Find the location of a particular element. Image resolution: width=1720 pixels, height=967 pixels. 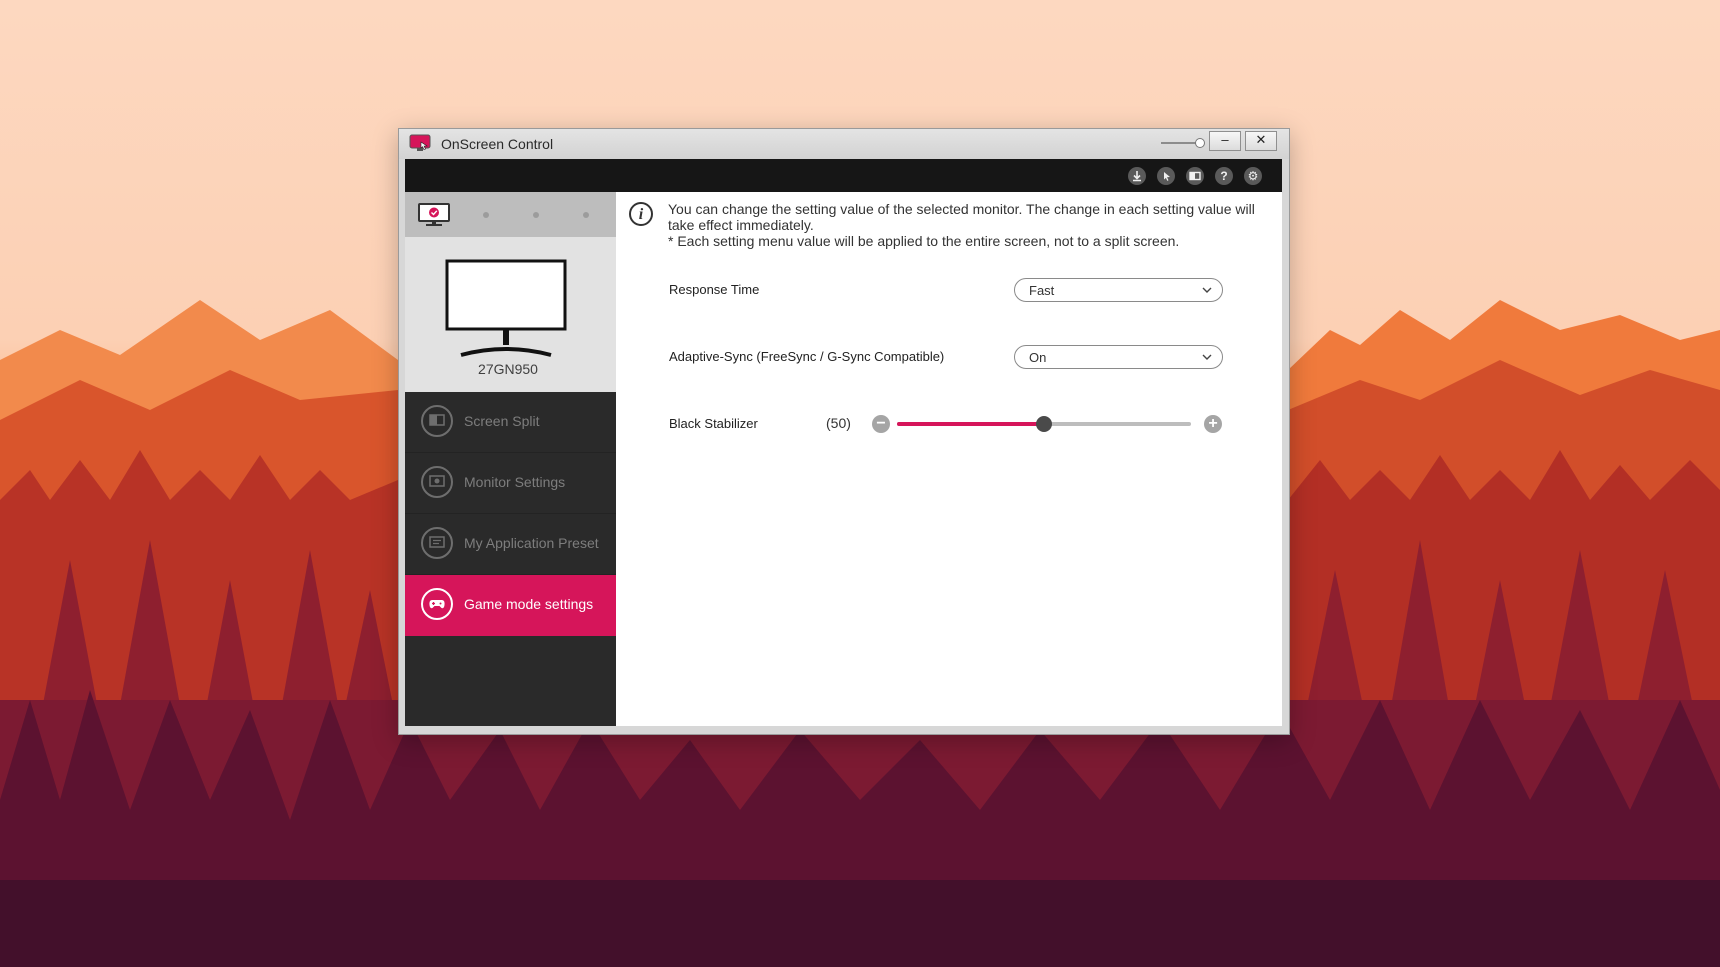

slider-thumb is located at coordinates (1044, 424).